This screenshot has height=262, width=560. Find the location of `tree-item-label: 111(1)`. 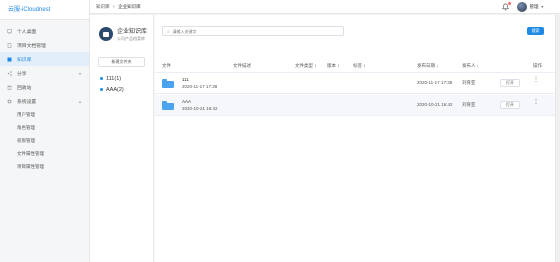

tree-item-label: 111(1) is located at coordinates (114, 78).